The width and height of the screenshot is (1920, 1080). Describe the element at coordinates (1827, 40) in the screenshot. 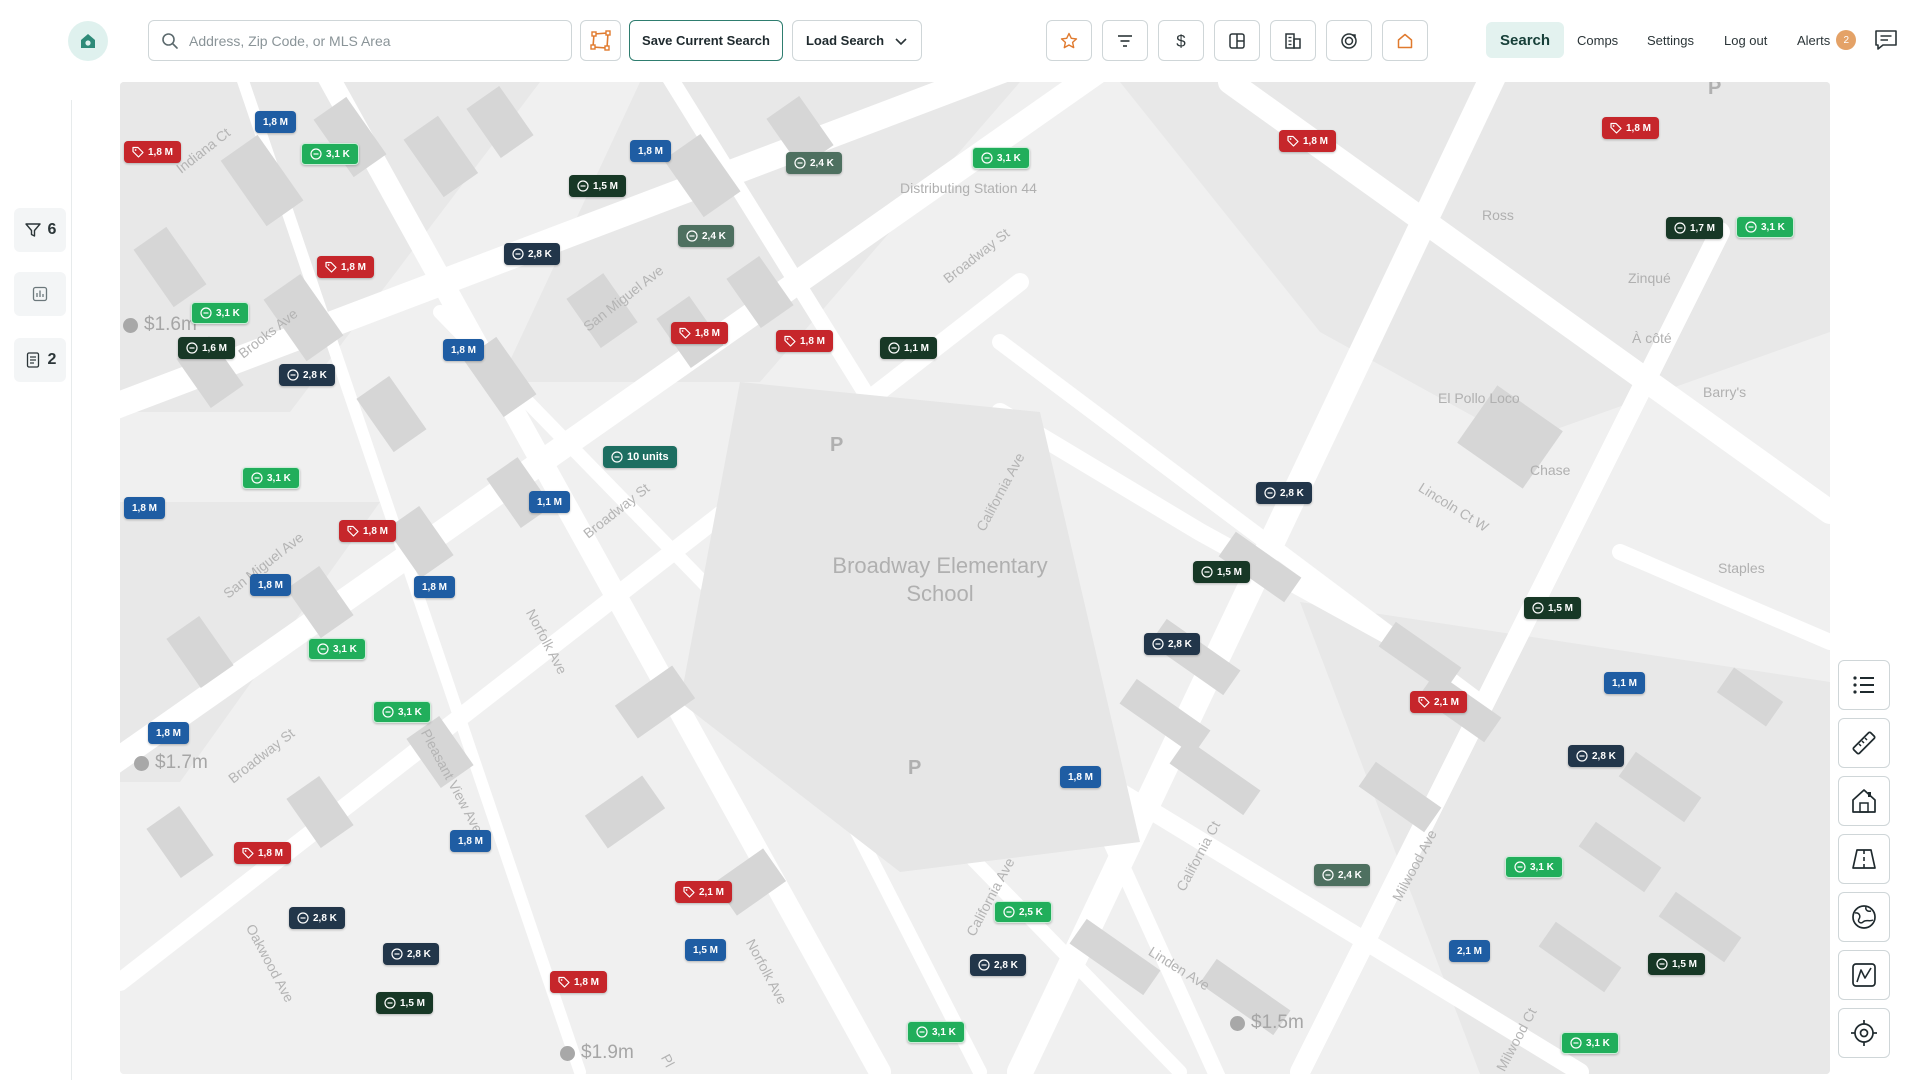

I see `nav-alerts: Alerts 2` at that location.